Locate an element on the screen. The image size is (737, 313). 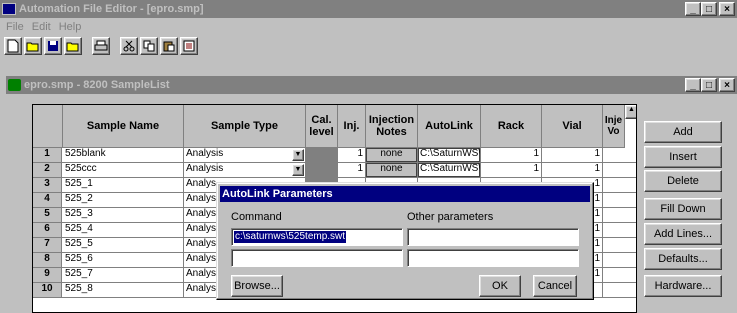
side-button-delete: Delete is located at coordinates (683, 181).